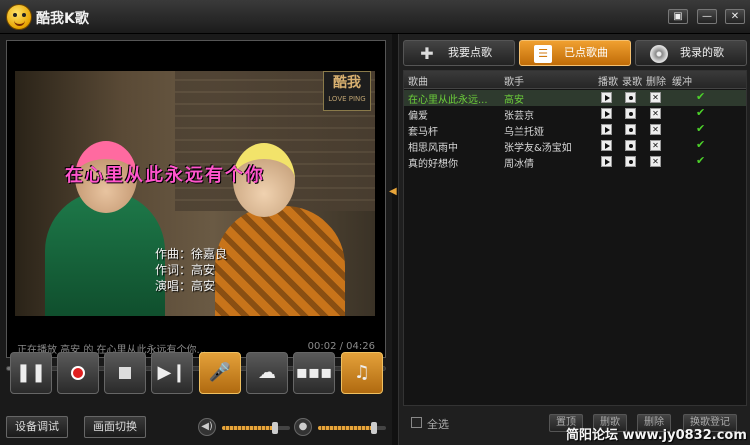 This screenshot has width=750, height=445. Describe the element at coordinates (341, 346) in the screenshot. I see `playback-time: 00:02 / 04:26` at that location.